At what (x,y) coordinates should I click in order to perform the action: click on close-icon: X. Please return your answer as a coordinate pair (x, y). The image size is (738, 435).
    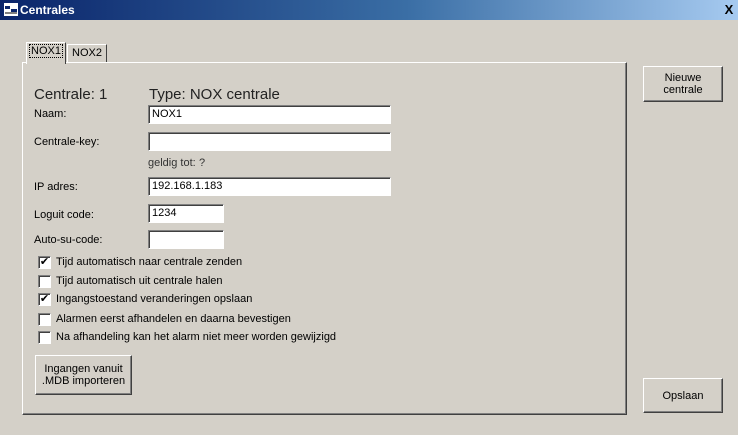
    Looking at the image, I should click on (729, 9).